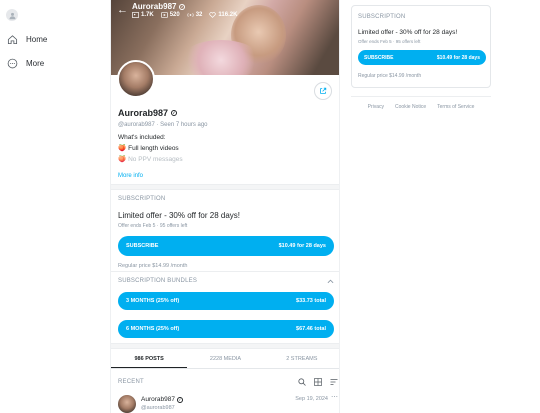 This screenshot has height=413, width=540. I want to click on nav-more: More, so click(25, 63).